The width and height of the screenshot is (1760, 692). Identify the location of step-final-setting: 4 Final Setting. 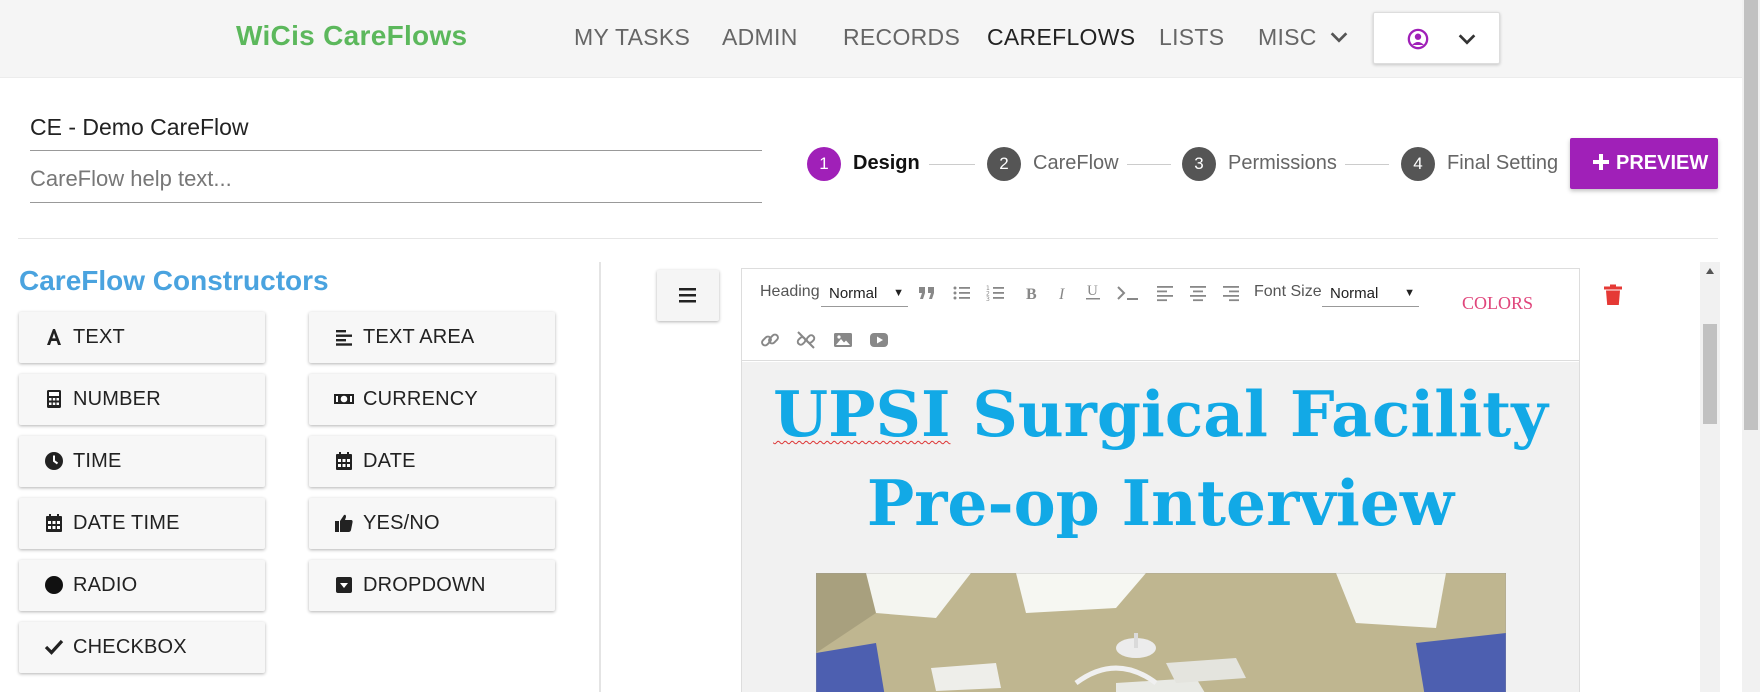
(1479, 165).